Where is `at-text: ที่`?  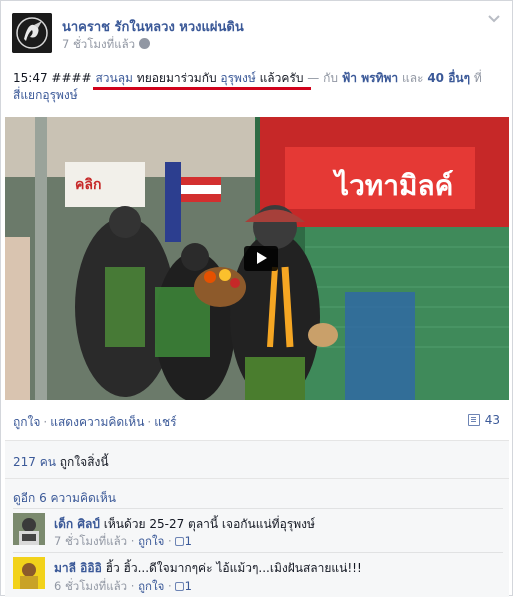
at-text: ที่ is located at coordinates (476, 78).